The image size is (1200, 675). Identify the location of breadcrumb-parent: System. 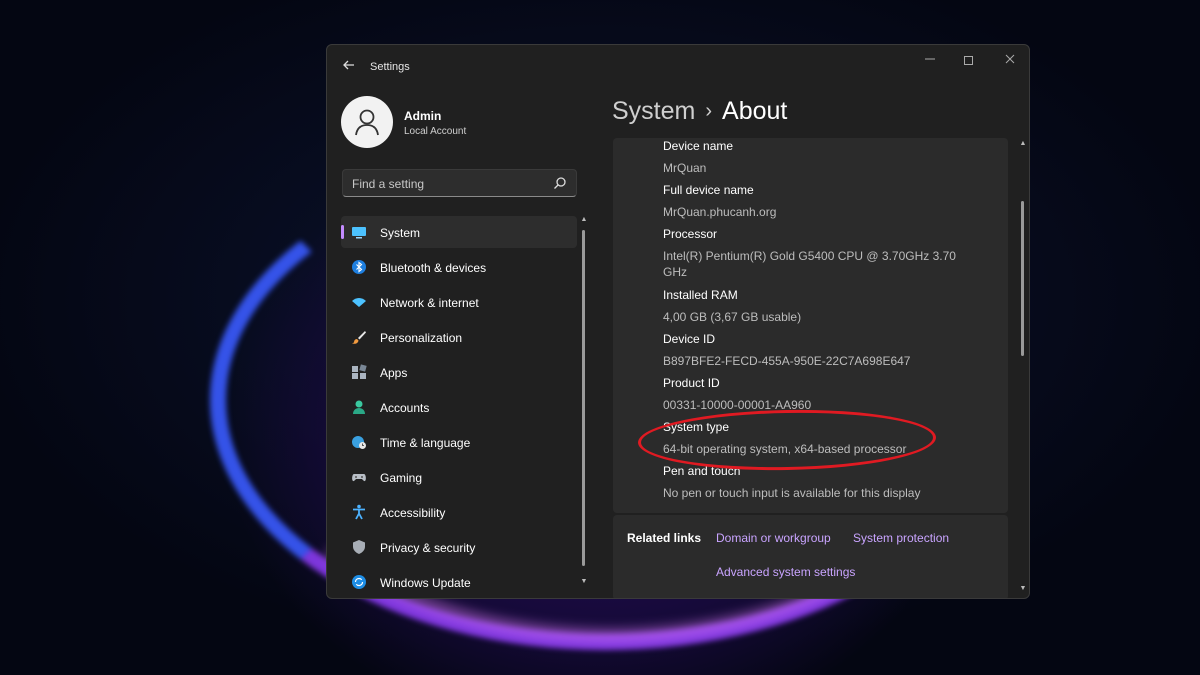
(653, 111).